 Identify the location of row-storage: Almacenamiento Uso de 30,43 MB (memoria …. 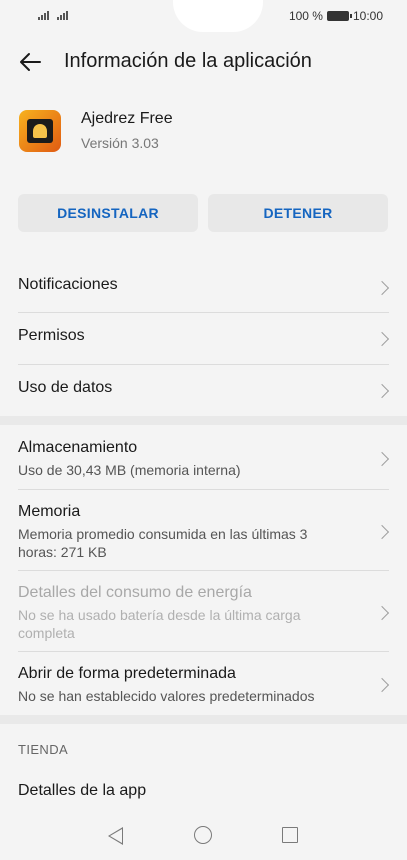
(203, 457).